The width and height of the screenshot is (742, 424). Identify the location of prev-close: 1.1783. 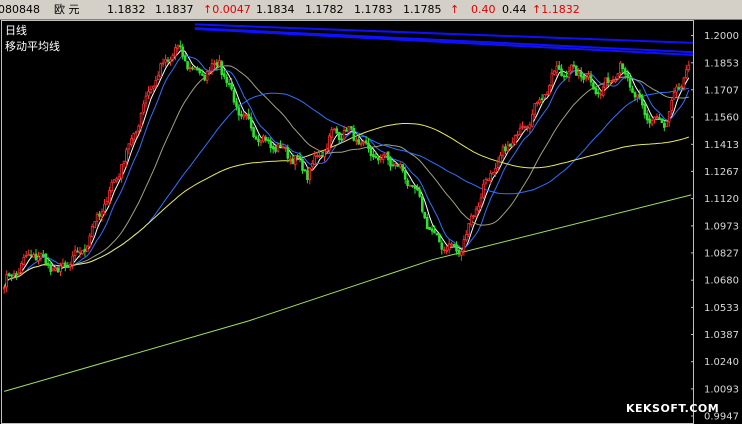
(373, 9).